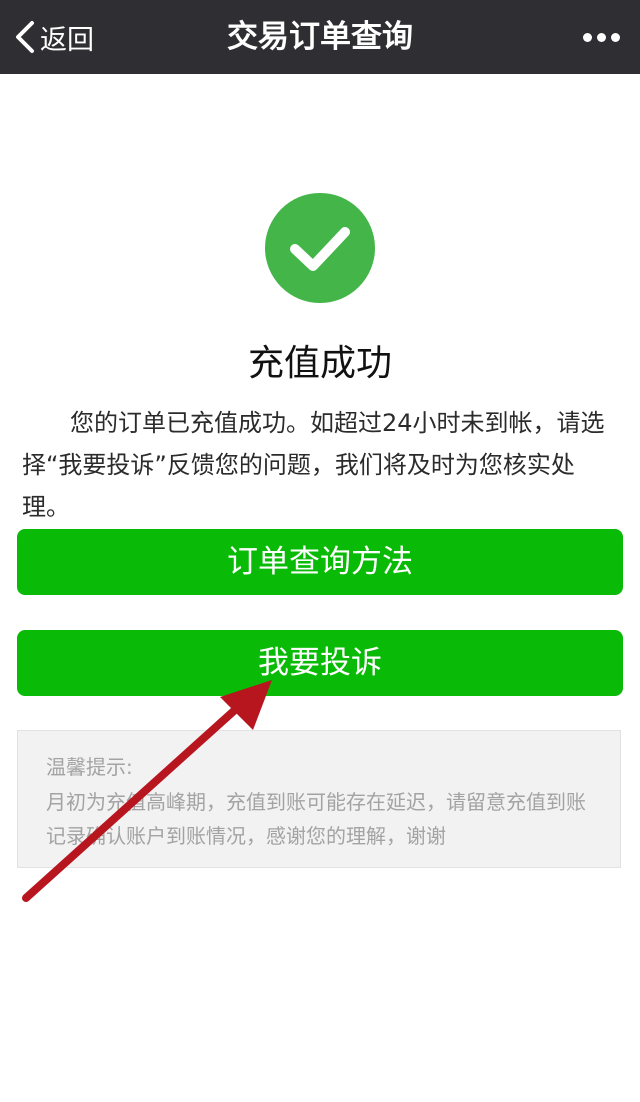  What do you see at coordinates (320, 248) in the screenshot?
I see `checkmark-circle-icon` at bounding box center [320, 248].